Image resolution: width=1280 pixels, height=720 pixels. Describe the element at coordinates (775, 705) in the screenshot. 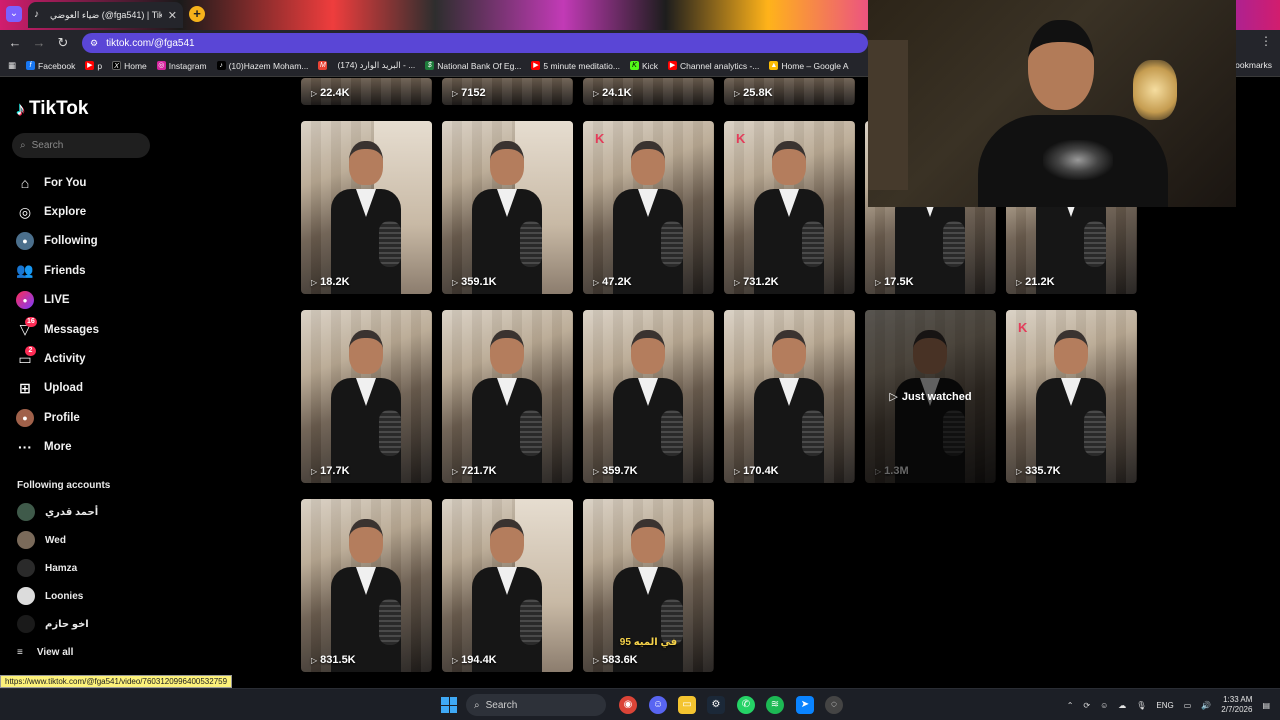

I see `spotify-icon: ≋` at that location.